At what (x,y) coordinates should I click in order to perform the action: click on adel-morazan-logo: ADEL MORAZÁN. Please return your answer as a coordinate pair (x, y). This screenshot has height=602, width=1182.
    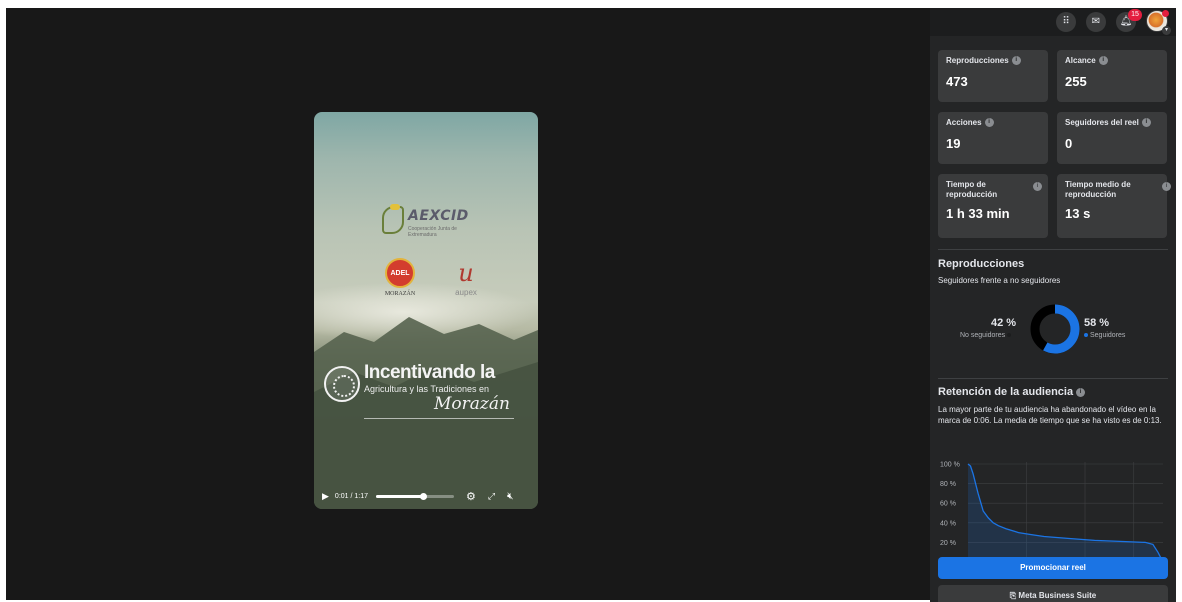
    Looking at the image, I should click on (400, 280).